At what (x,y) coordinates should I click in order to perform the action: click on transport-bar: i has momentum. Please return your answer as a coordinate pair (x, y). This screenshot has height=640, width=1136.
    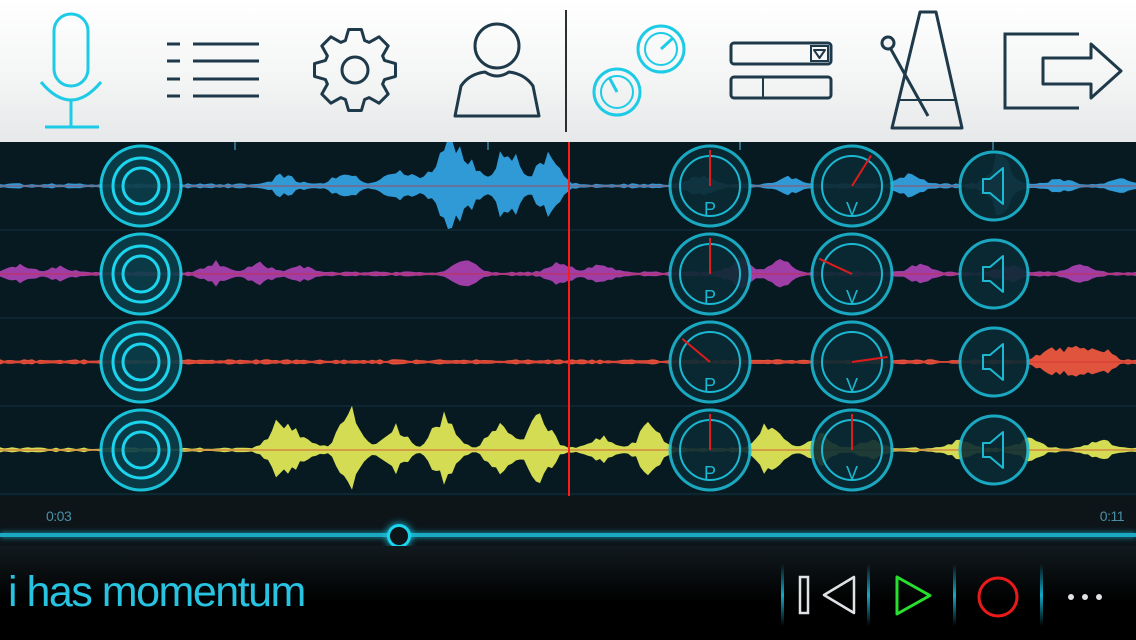
    Looking at the image, I should click on (568, 593).